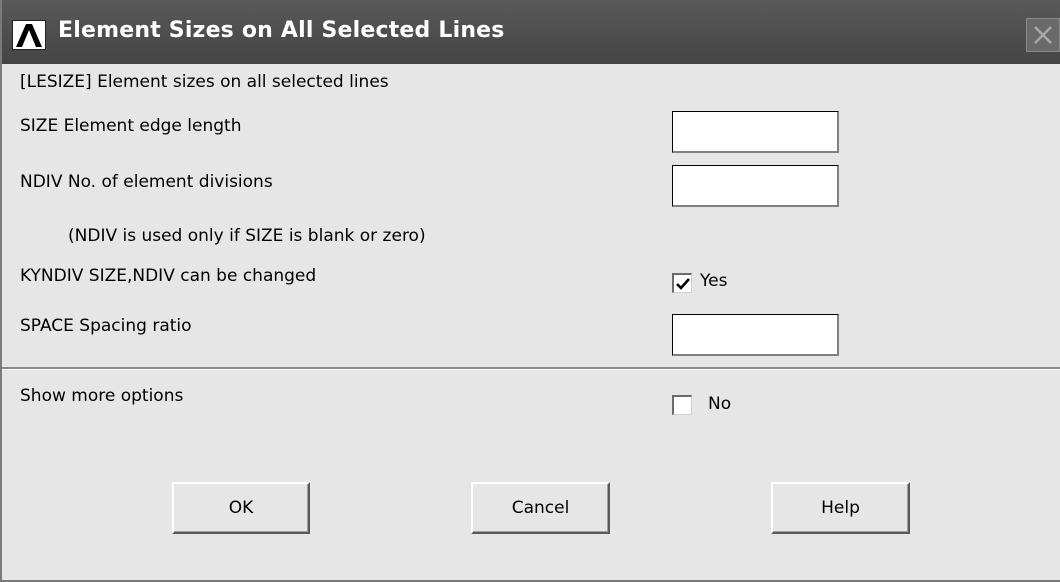  What do you see at coordinates (755, 335) in the screenshot?
I see `space-input` at bounding box center [755, 335].